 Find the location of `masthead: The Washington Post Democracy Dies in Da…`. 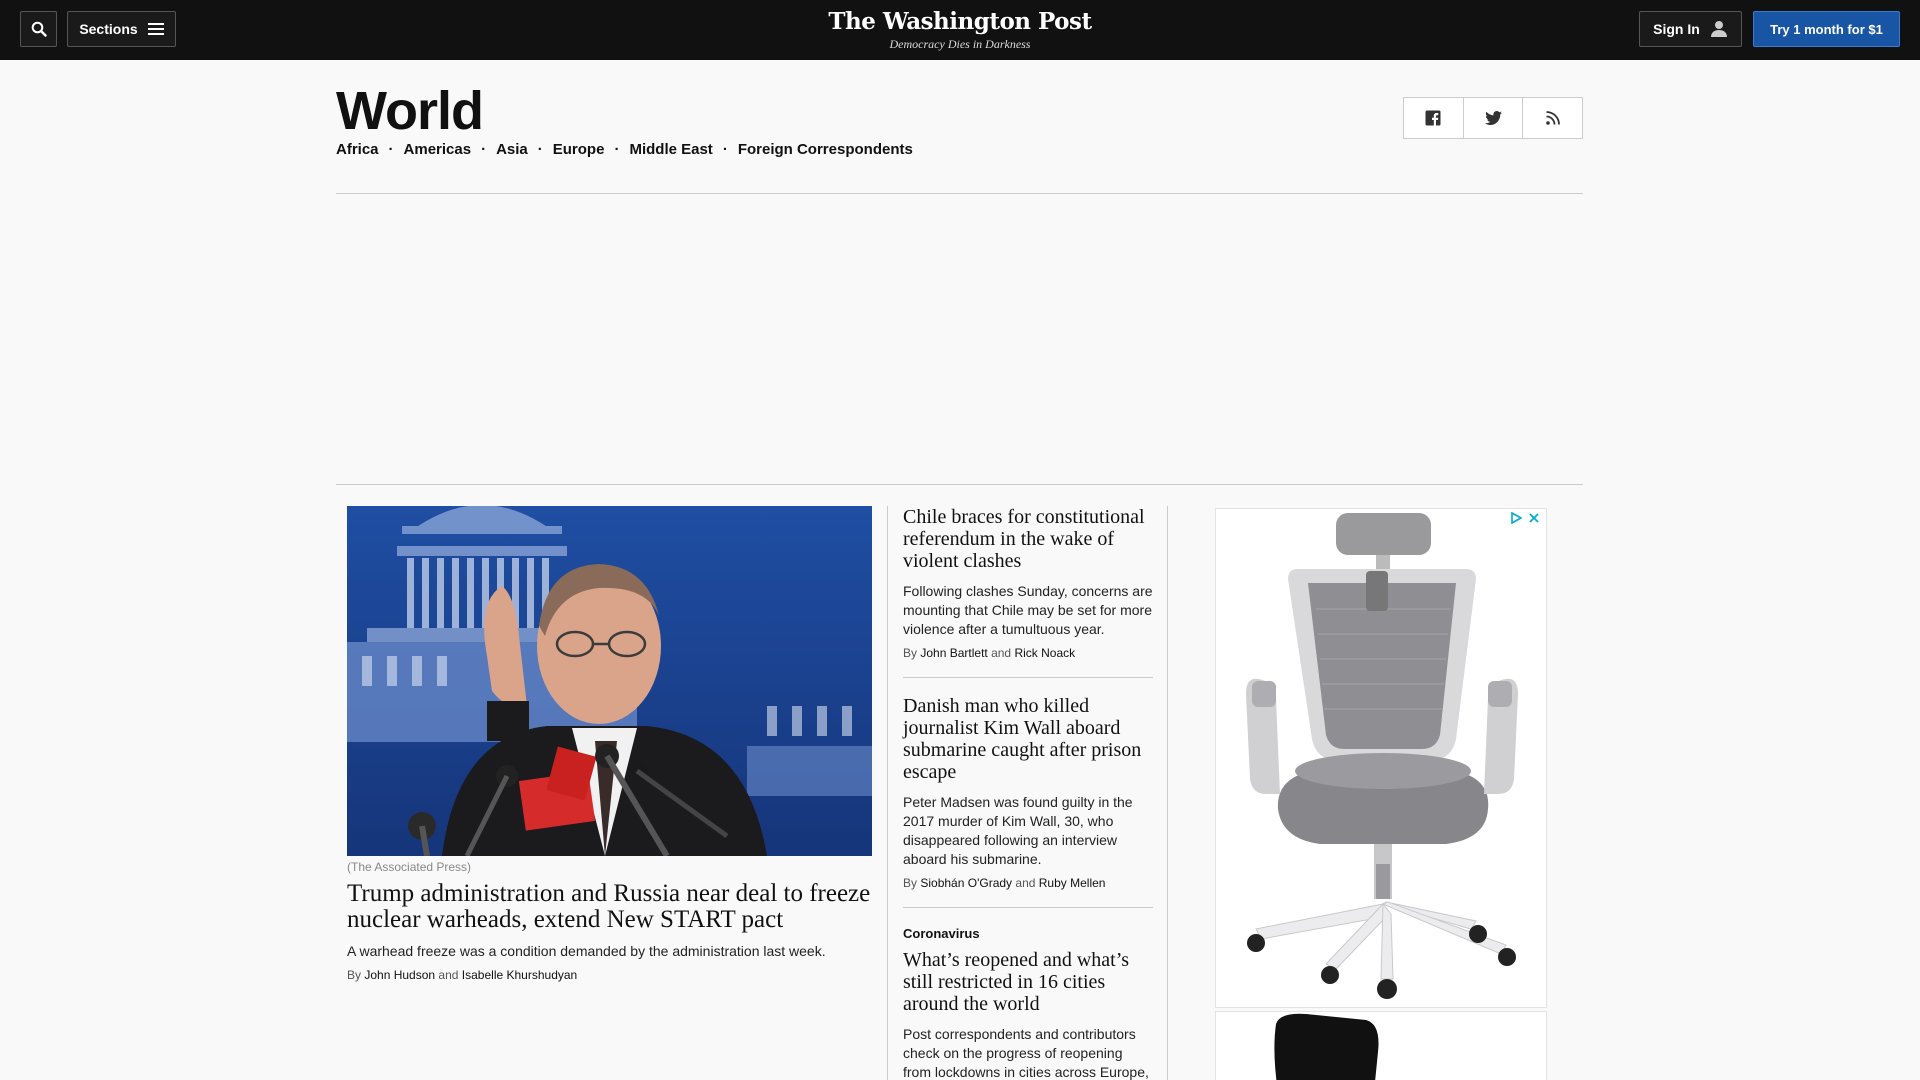

masthead: The Washington Post Democracy Dies in Da… is located at coordinates (960, 30).